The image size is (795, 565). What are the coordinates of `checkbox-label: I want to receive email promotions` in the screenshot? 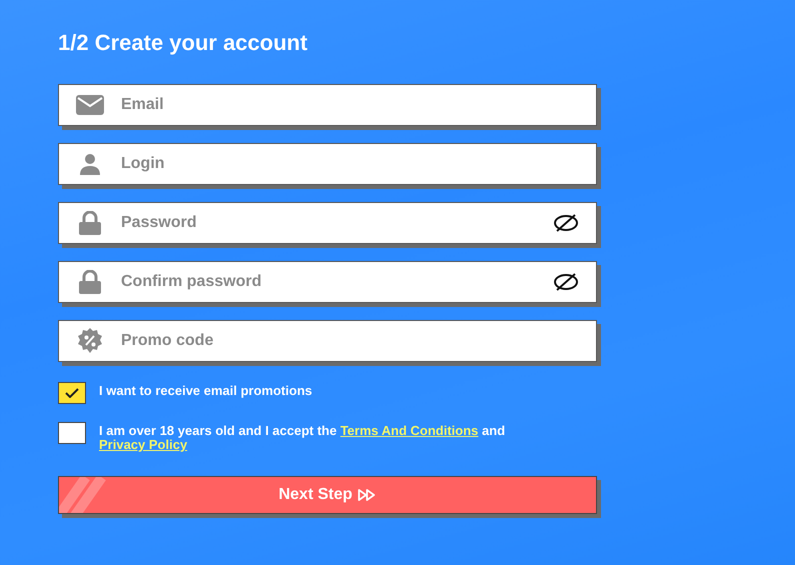 It's located at (206, 391).